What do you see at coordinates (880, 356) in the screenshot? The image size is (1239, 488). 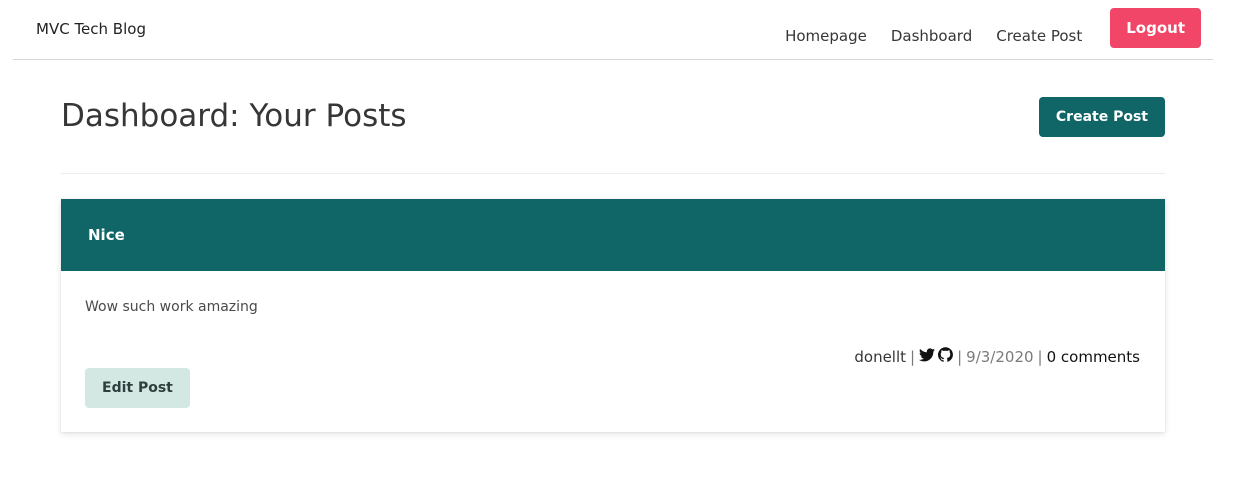 I see `post-author: donellt` at bounding box center [880, 356].